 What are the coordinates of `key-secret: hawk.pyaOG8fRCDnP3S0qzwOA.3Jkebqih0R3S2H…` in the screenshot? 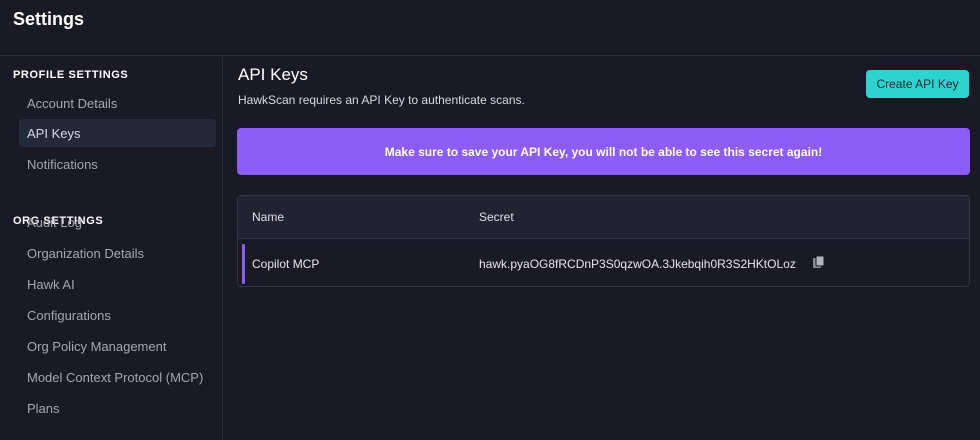 It's located at (637, 264).